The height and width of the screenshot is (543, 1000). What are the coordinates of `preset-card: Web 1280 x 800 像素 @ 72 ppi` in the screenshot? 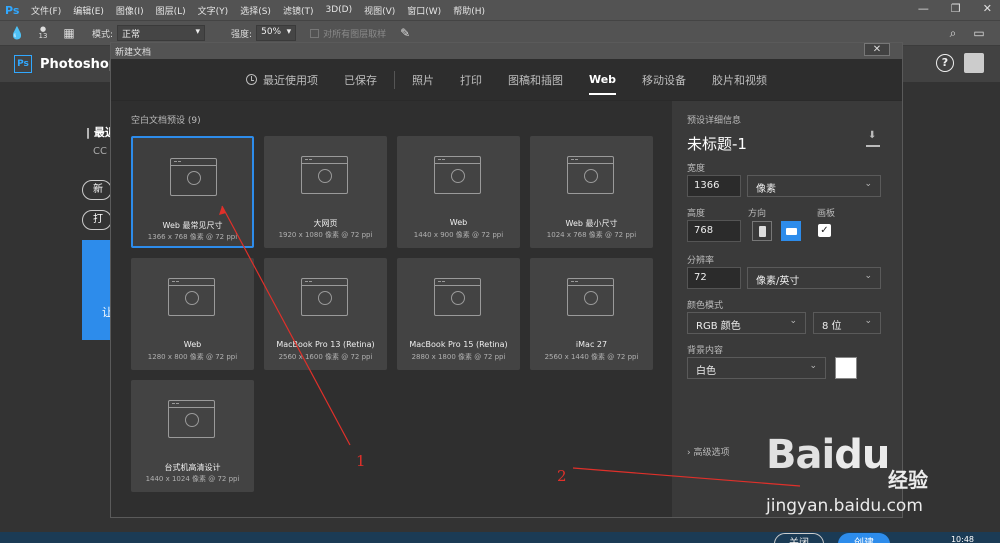 It's located at (192, 314).